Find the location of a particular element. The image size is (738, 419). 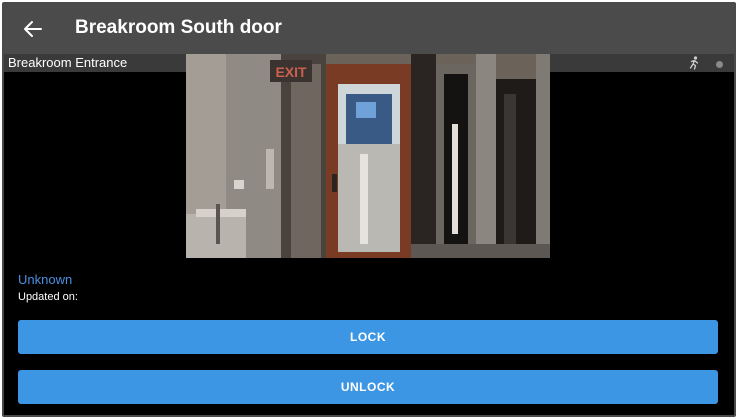

unlock-button: UNLOCK is located at coordinates (368, 387).